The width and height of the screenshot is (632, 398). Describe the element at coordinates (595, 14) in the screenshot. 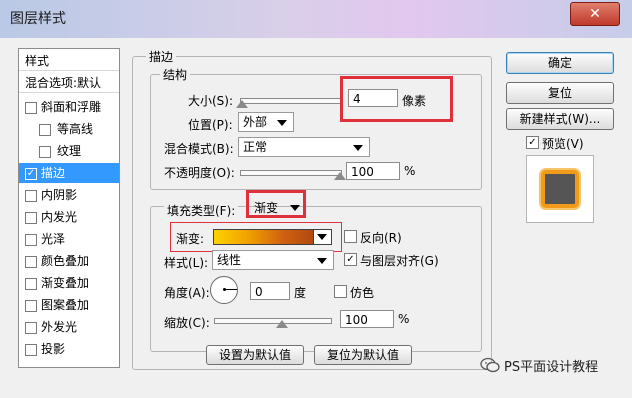

I see `close-button: ✕` at that location.